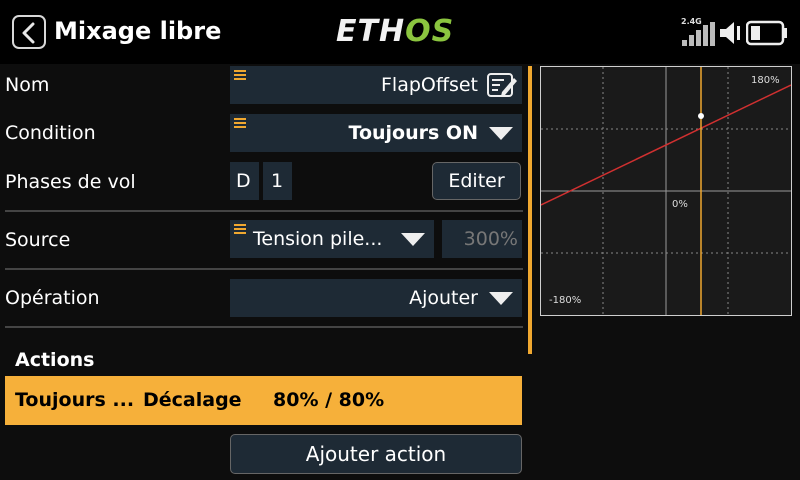 This screenshot has height=480, width=800. Describe the element at coordinates (413, 133) in the screenshot. I see `condition-value: Toujours ON` at that location.